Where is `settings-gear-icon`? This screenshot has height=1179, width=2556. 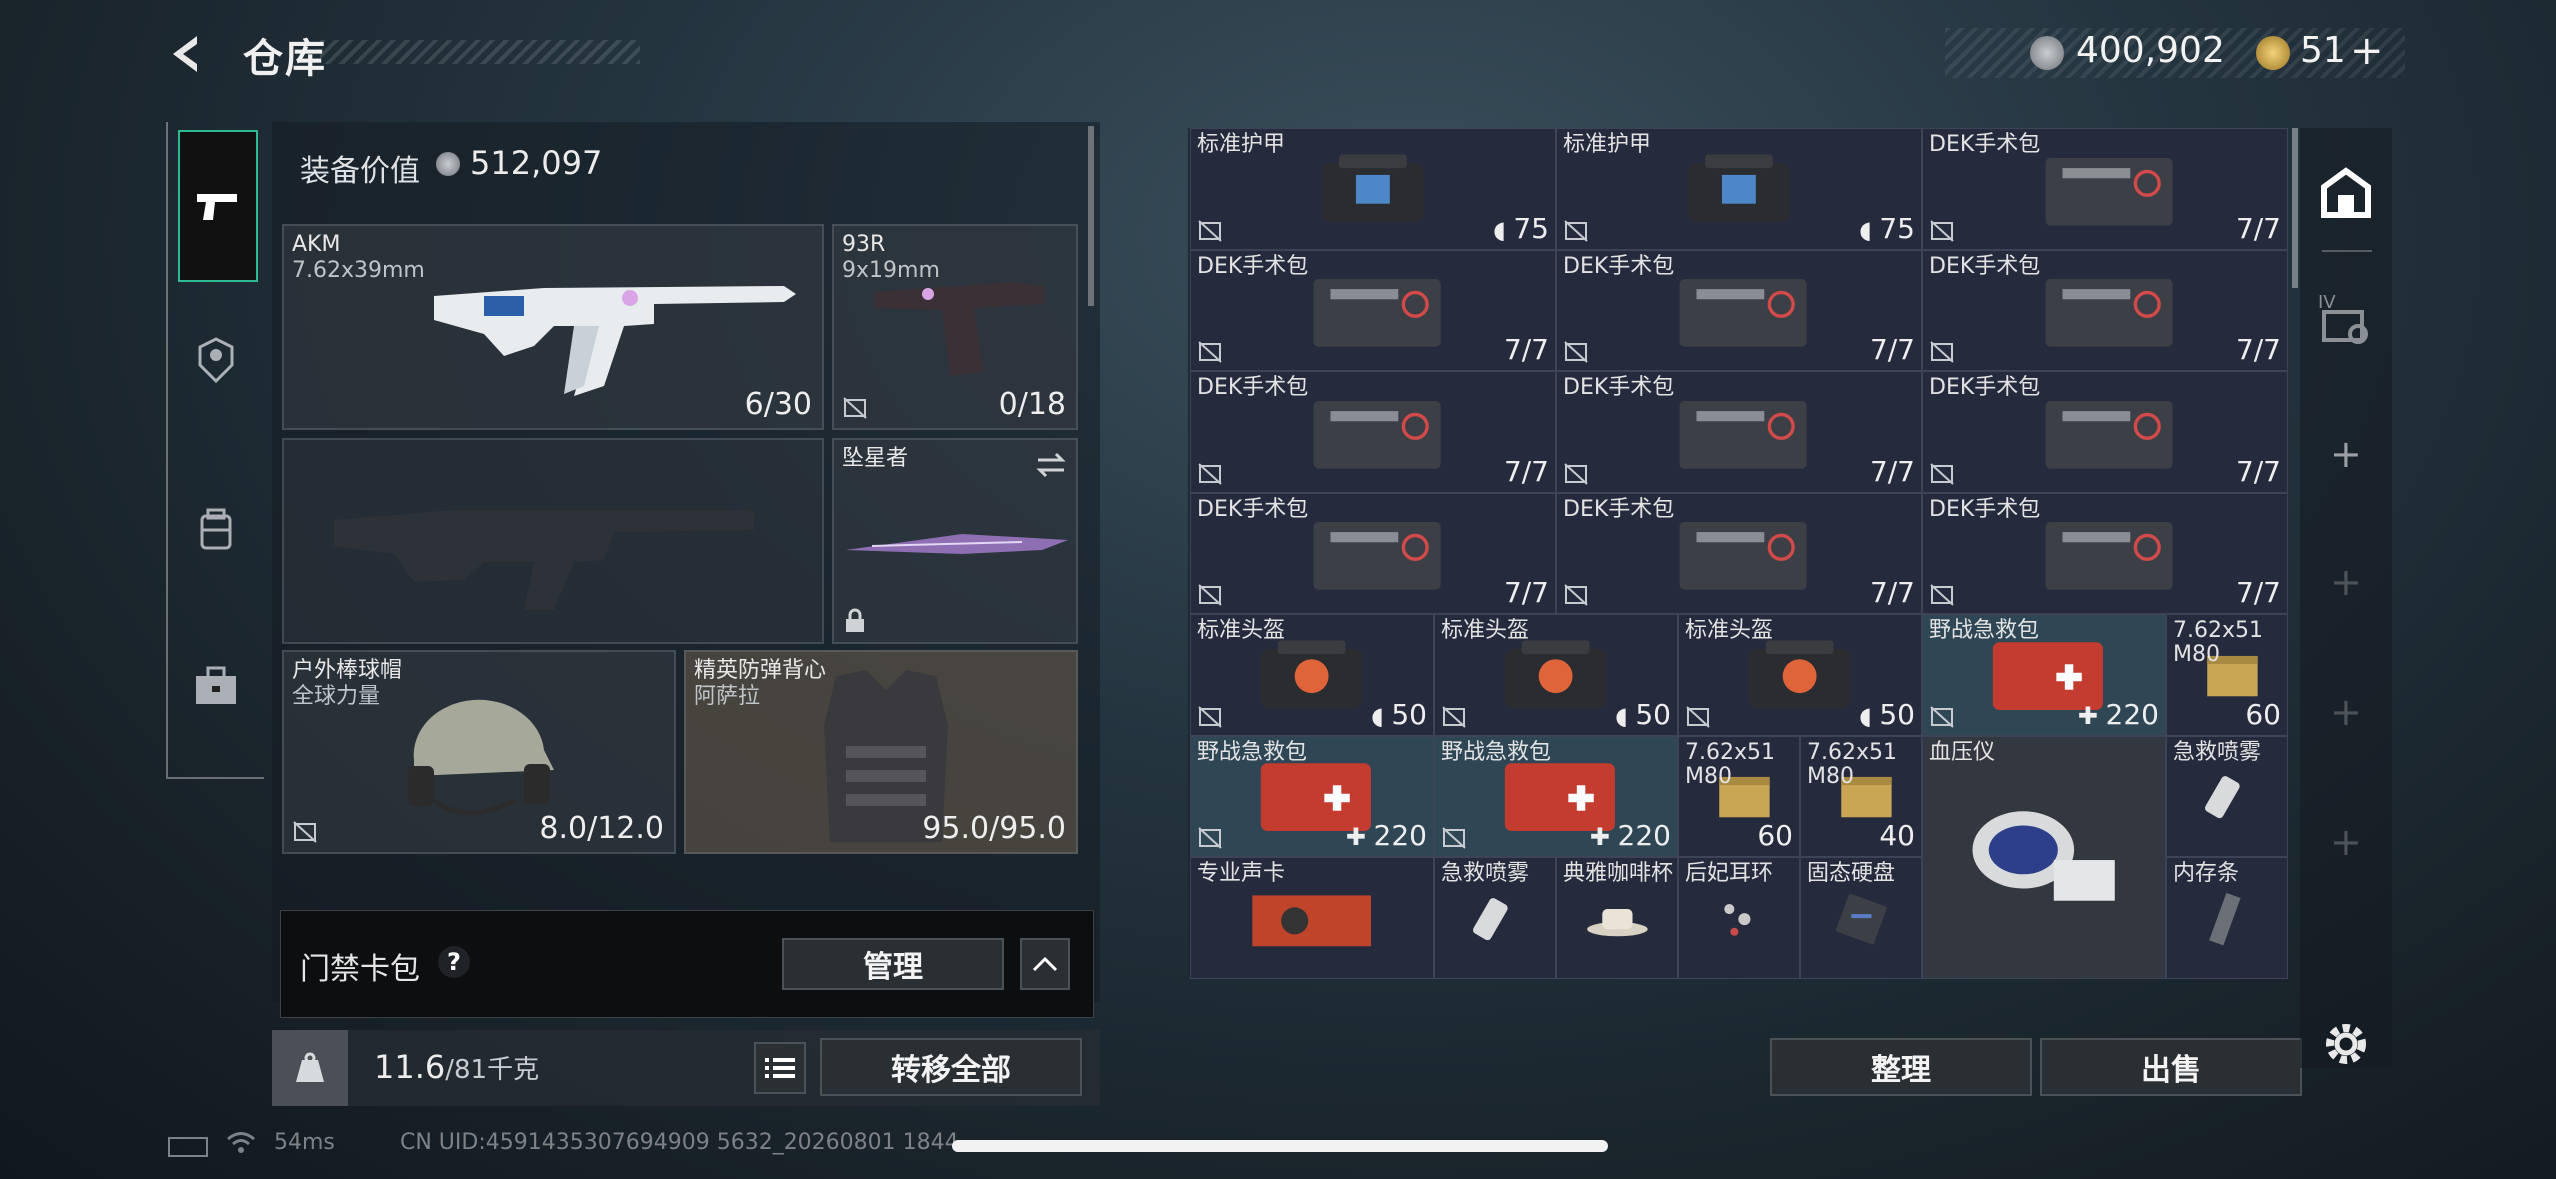 settings-gear-icon is located at coordinates (2346, 1044).